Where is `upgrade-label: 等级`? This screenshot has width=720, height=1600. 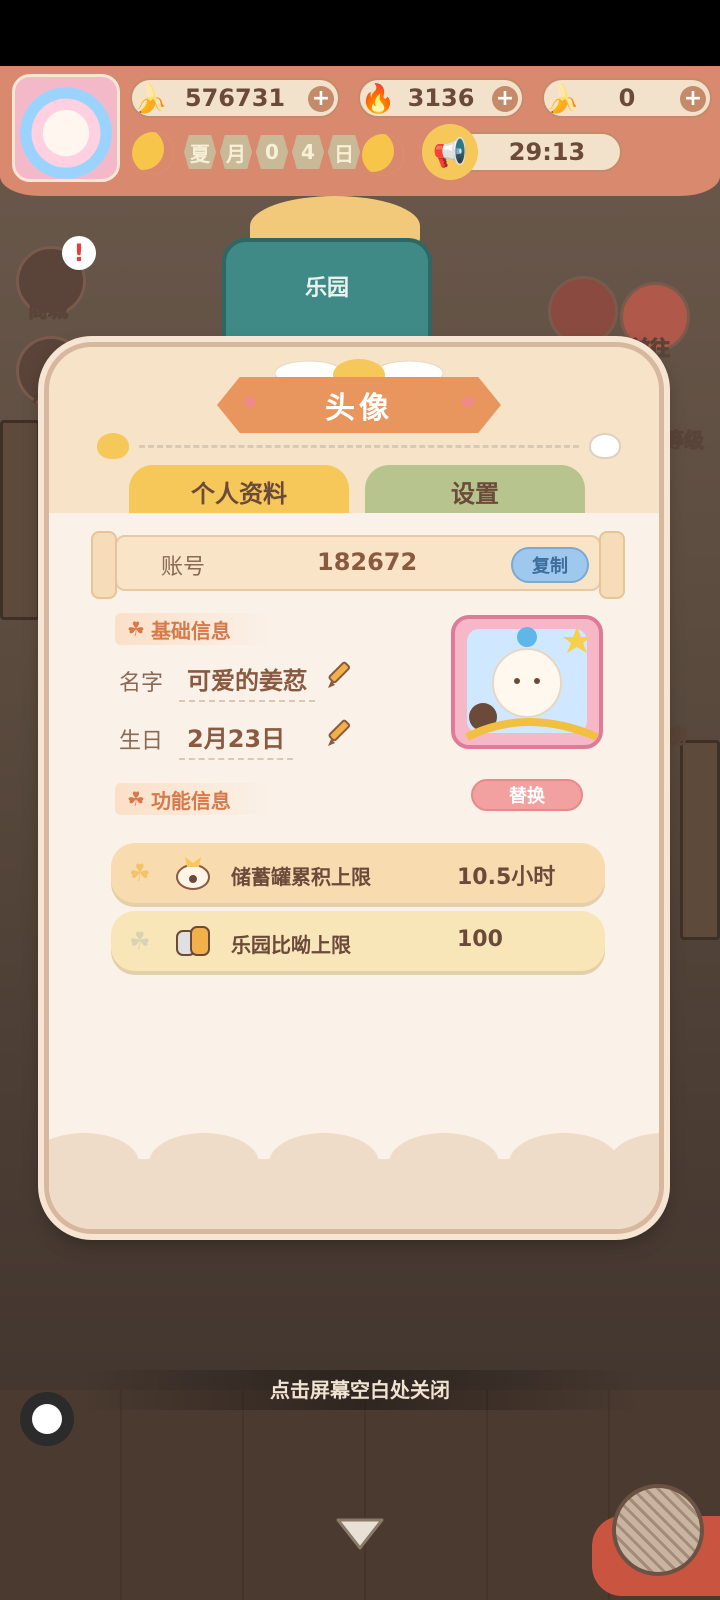 upgrade-label: 等级 is located at coordinates (684, 440).